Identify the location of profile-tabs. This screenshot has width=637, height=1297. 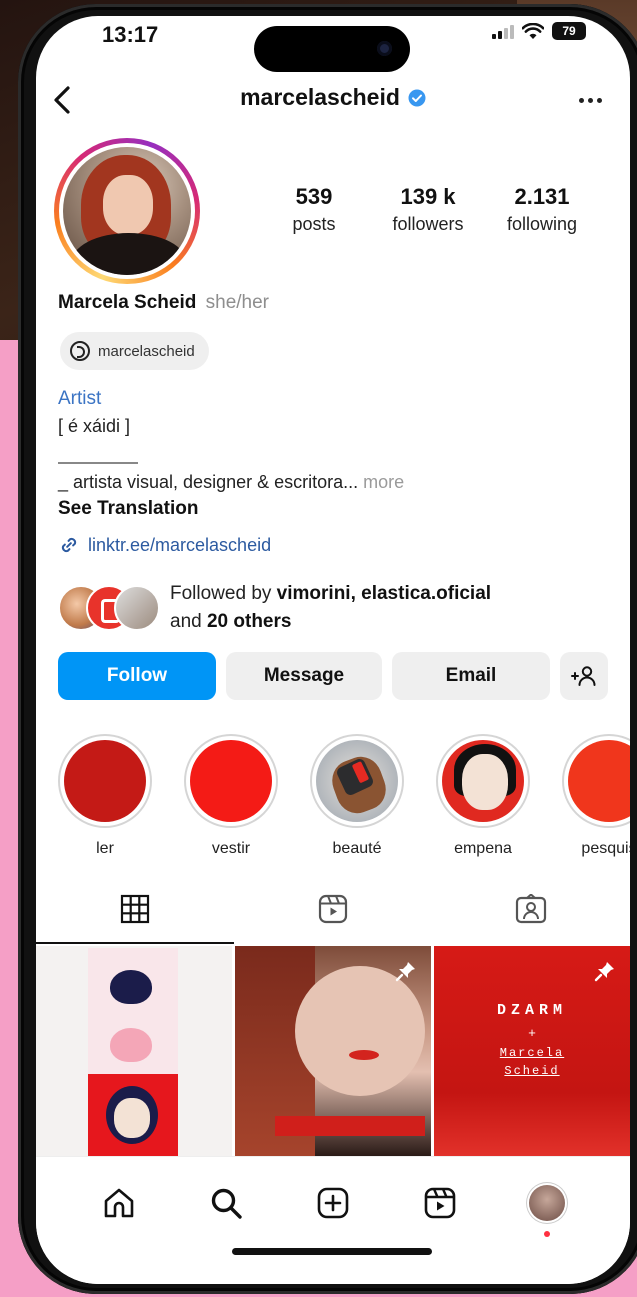
(333, 915).